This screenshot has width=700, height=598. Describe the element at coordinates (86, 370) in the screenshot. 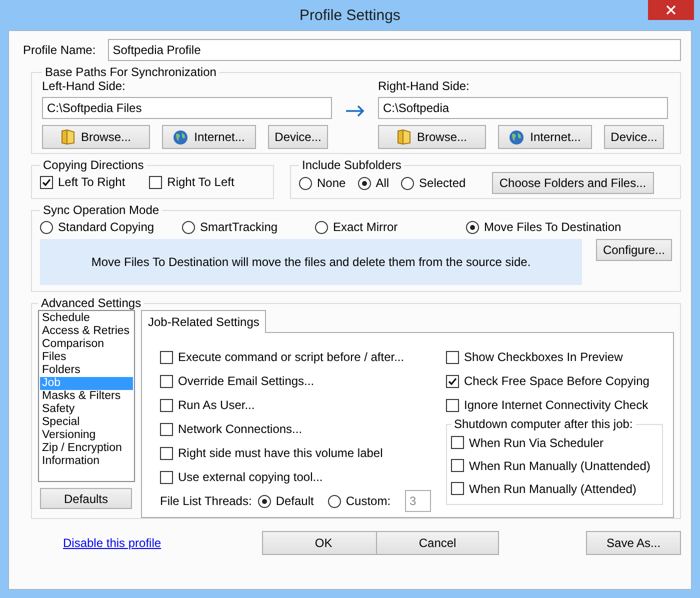

I see `category-item: Folders` at that location.